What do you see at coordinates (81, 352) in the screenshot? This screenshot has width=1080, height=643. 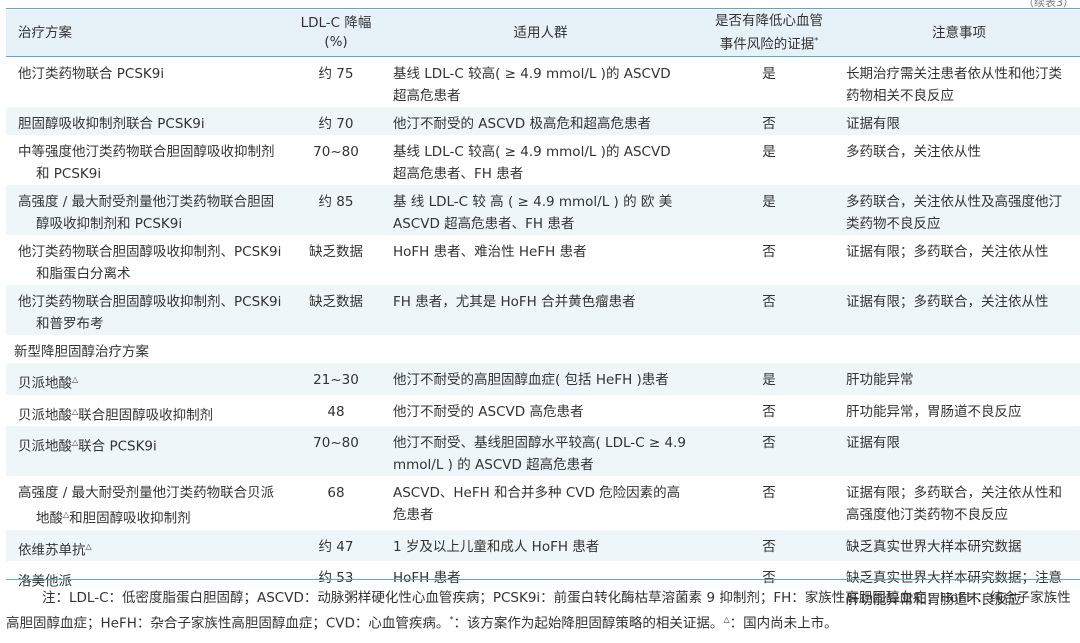 I see `group-row: 新型降胆固醇治疗方案` at bounding box center [81, 352].